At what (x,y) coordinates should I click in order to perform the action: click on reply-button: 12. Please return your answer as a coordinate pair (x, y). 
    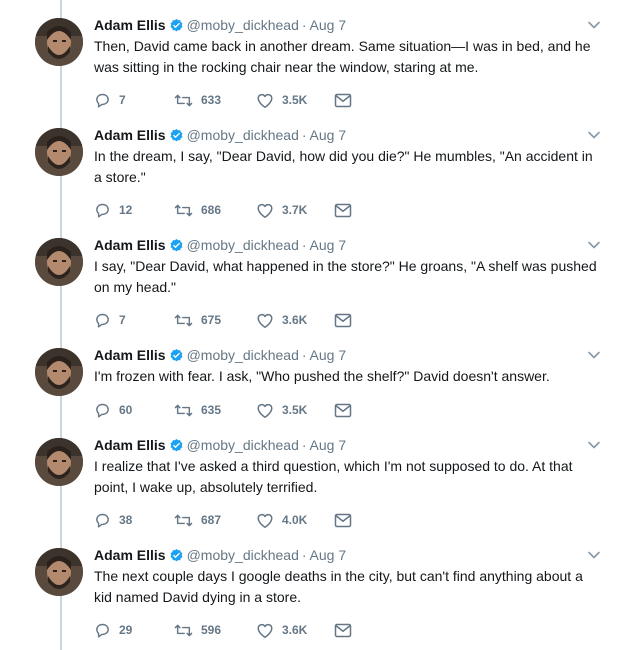
    Looking at the image, I should click on (113, 210).